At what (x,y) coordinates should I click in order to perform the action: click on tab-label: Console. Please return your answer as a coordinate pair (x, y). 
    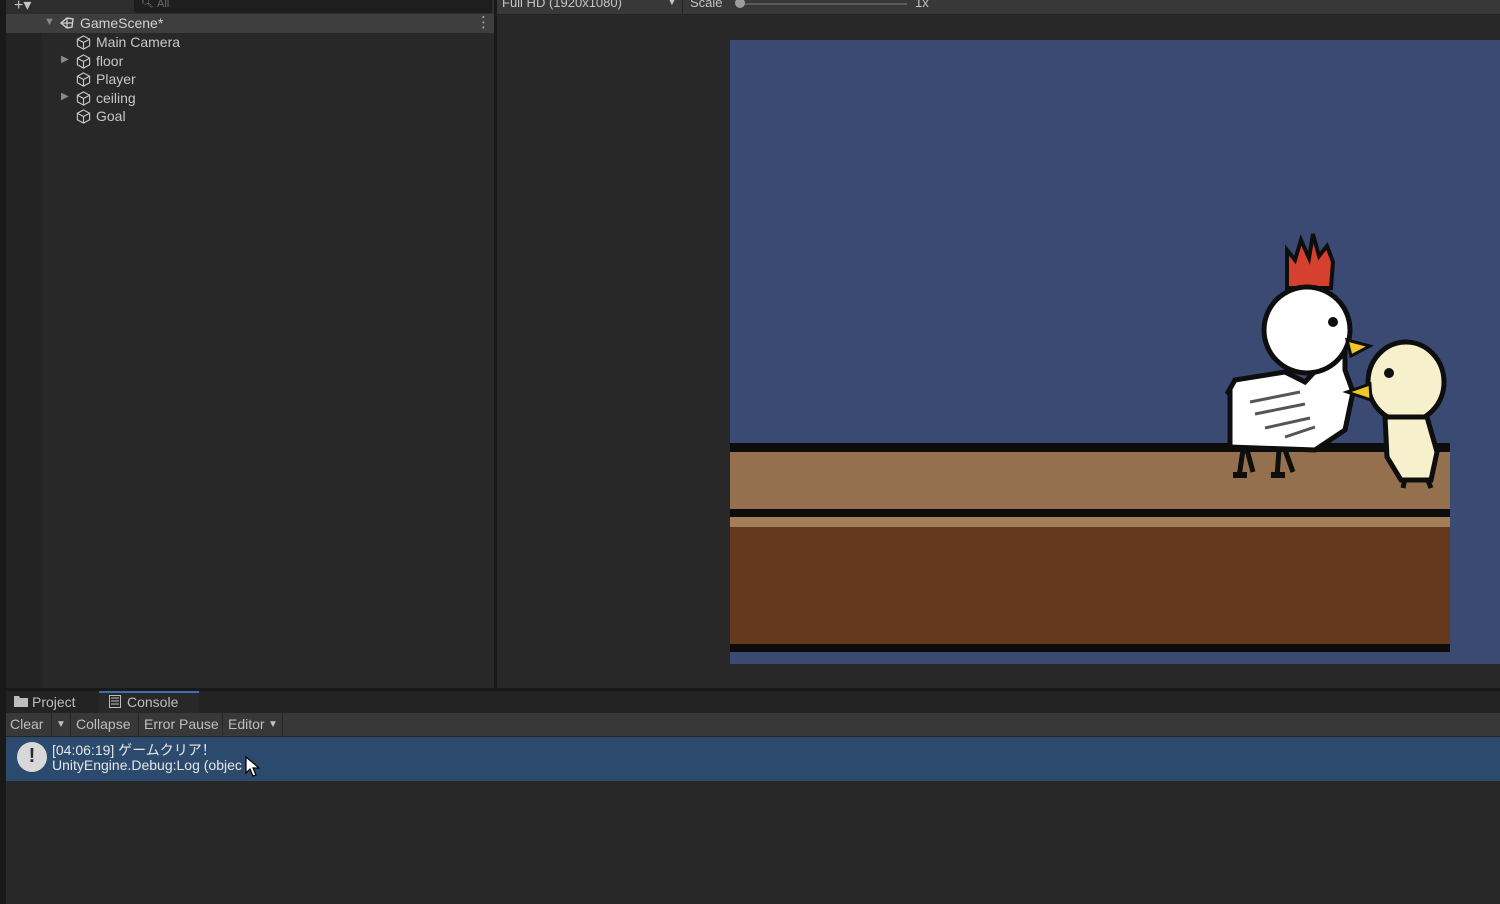
    Looking at the image, I should click on (153, 702).